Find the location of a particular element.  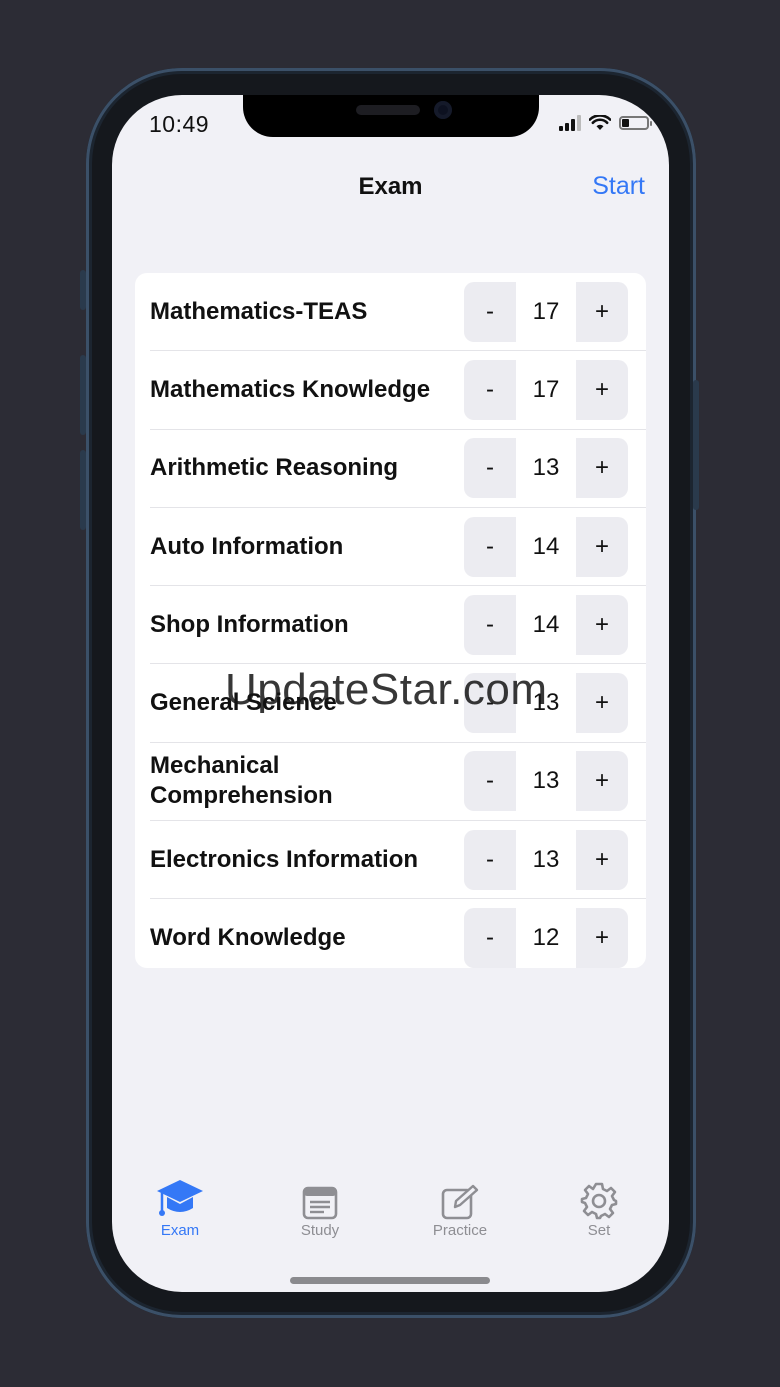

subject-label: Mathematics-TEAS is located at coordinates (259, 311).